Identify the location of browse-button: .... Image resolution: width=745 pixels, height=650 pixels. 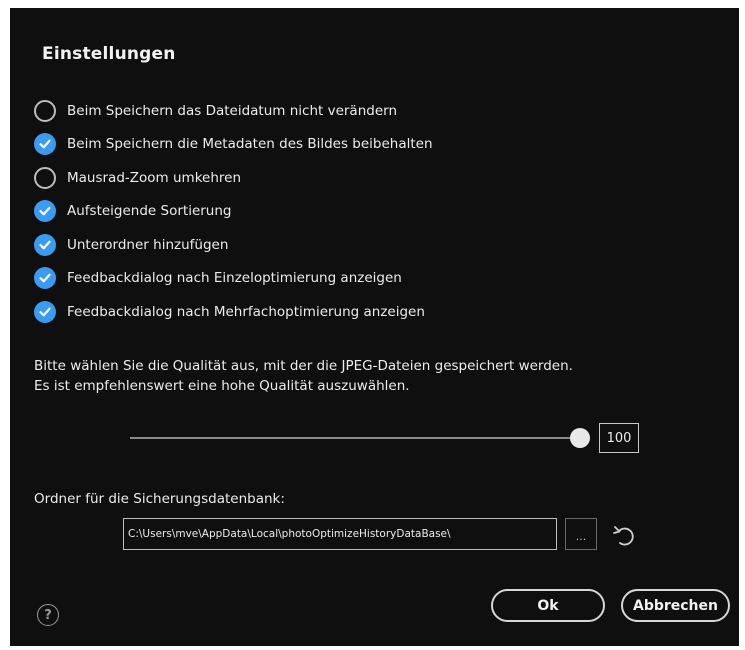
(581, 534).